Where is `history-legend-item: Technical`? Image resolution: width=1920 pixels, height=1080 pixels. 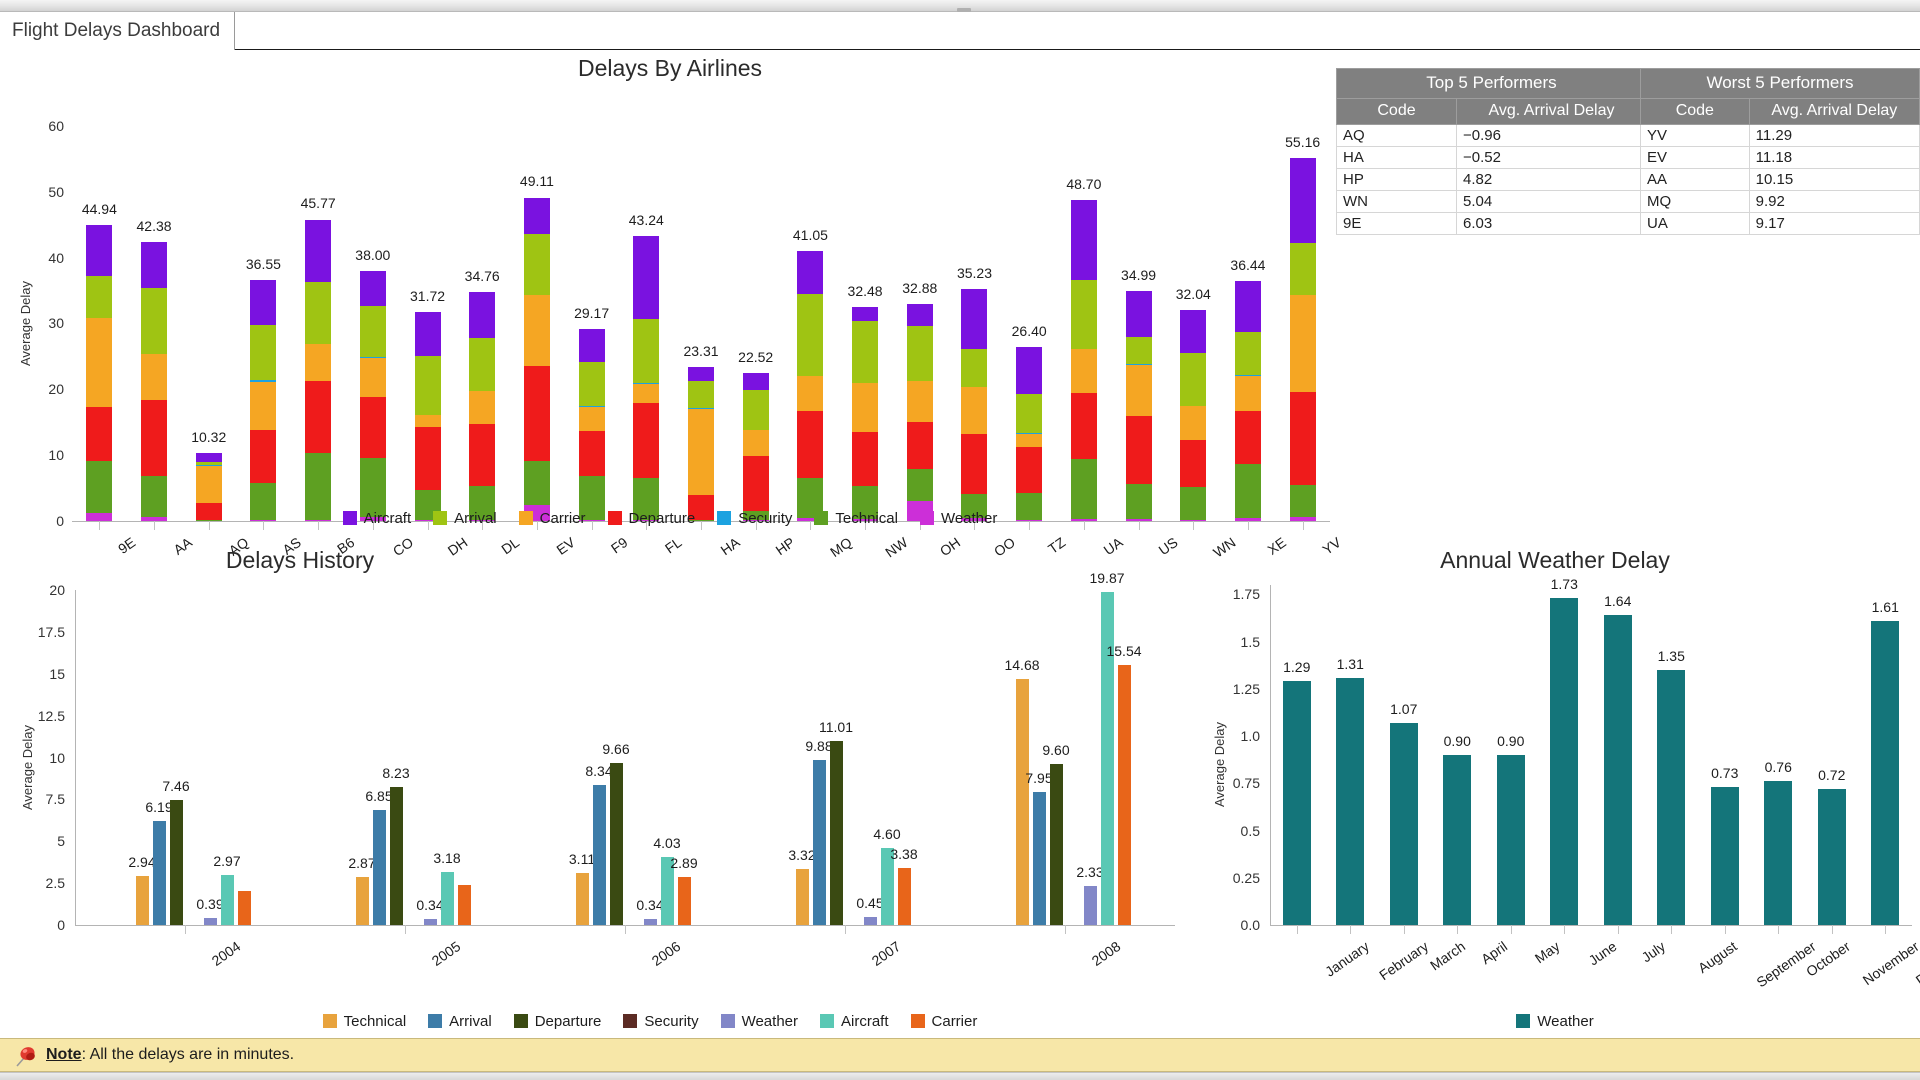
history-legend-item: Technical is located at coordinates (364, 1021).